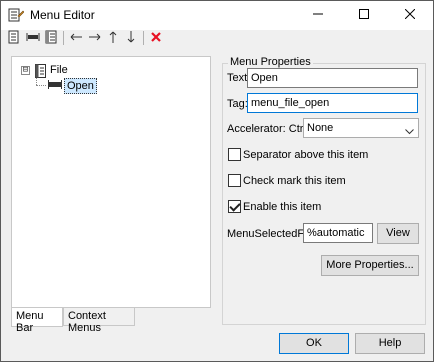  I want to click on accelerator-value: None, so click(320, 128).